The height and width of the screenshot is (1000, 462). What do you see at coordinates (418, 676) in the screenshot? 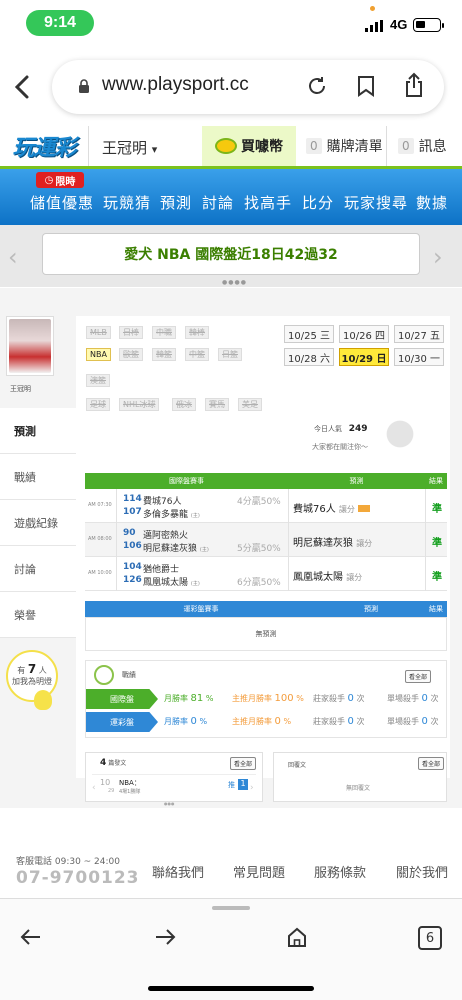
I see `stats-see-all-button: 看全部` at bounding box center [418, 676].